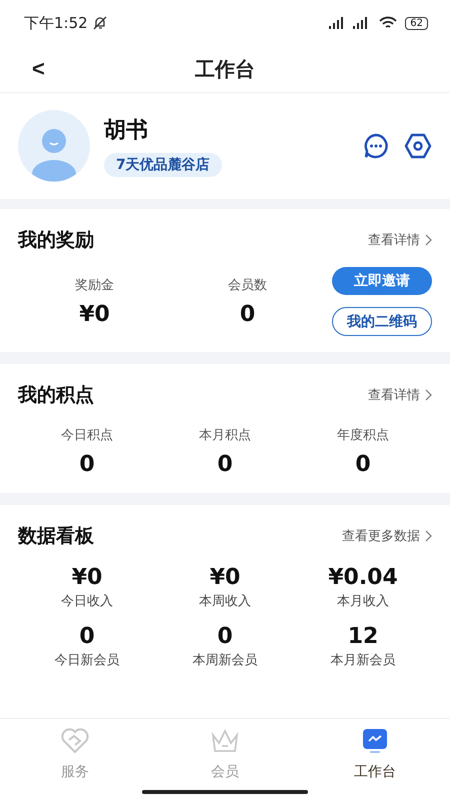 The width and height of the screenshot is (450, 800). Describe the element at coordinates (363, 636) in the screenshot. I see `stat-value: 12` at that location.